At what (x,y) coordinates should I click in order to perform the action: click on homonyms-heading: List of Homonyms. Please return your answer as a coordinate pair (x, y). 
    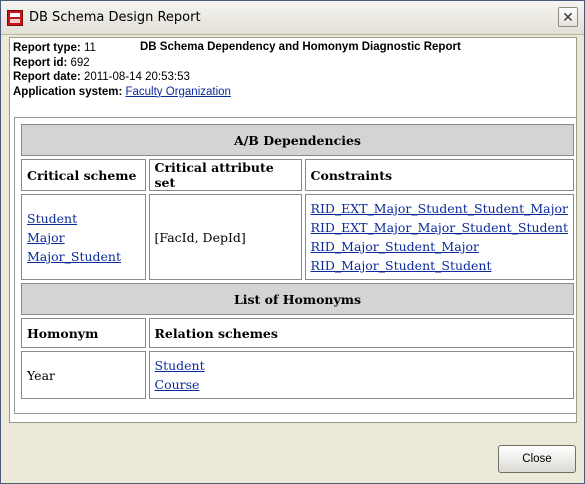
    Looking at the image, I should click on (297, 299).